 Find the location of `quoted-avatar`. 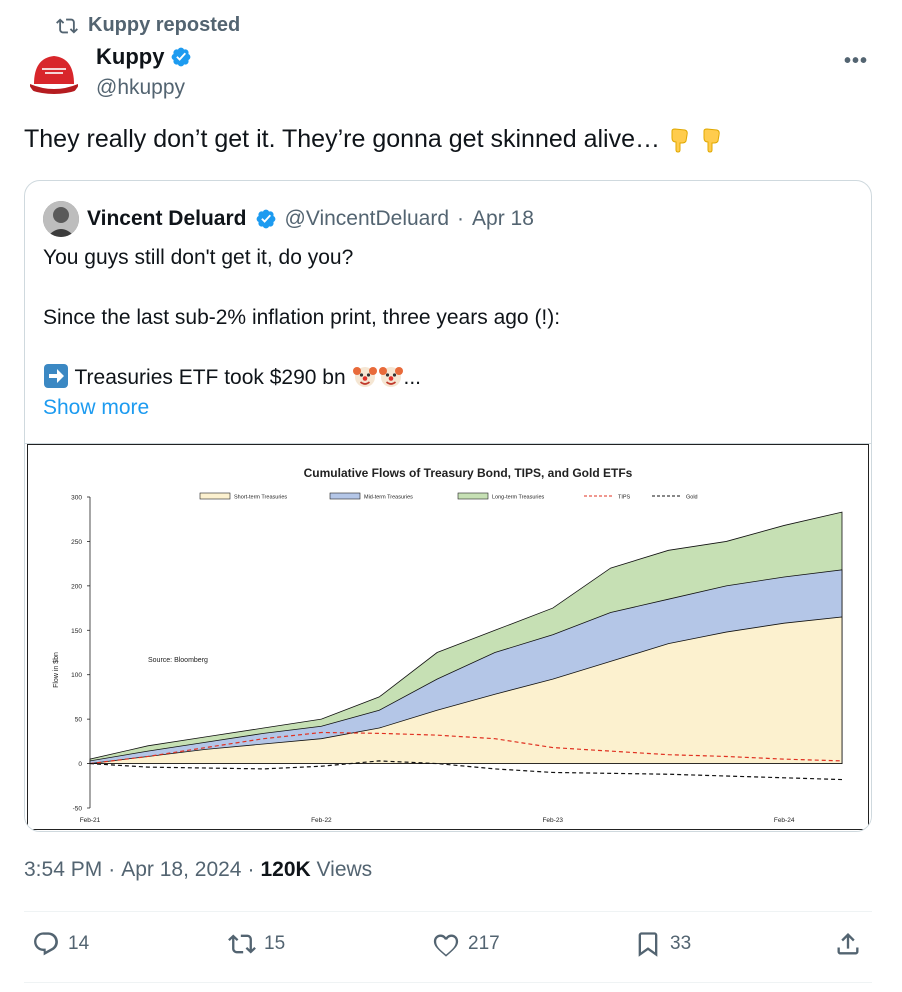

quoted-avatar is located at coordinates (61, 219).